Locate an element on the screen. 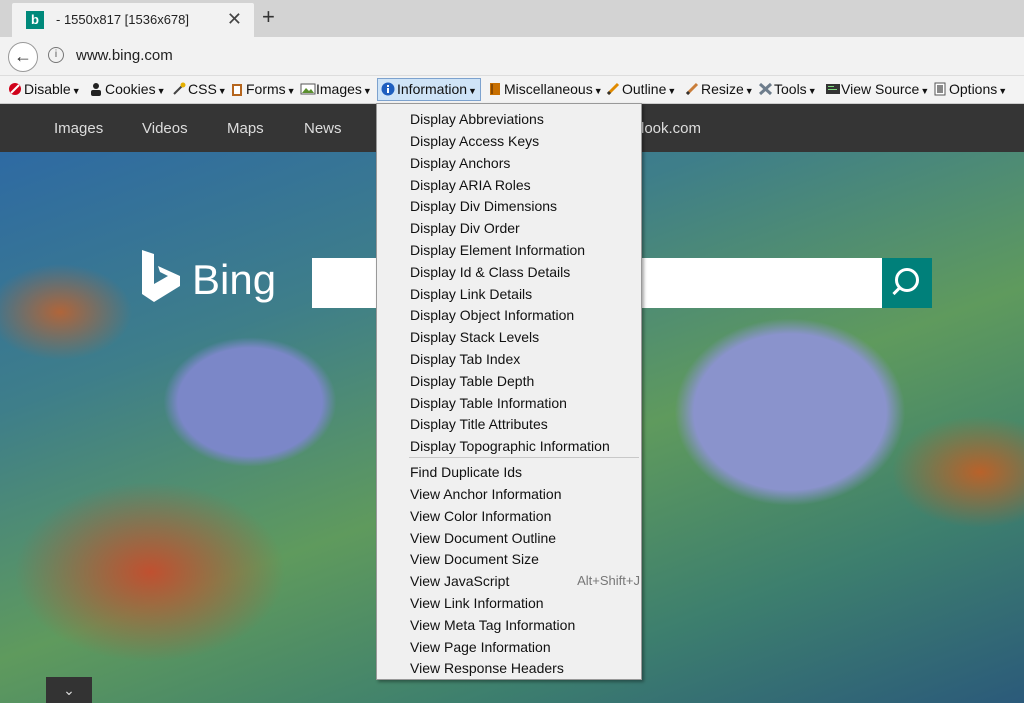  bing-favicon-icon: b is located at coordinates (35, 20).